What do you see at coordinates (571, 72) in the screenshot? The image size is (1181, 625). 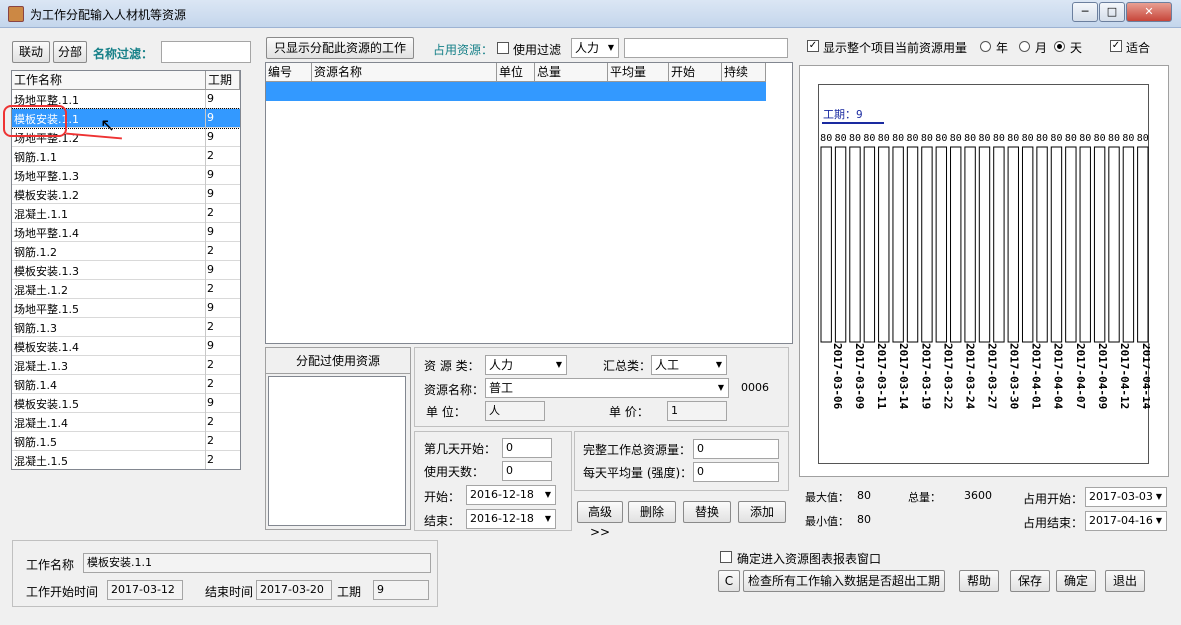 I see `resource-col-header: 总量` at bounding box center [571, 72].